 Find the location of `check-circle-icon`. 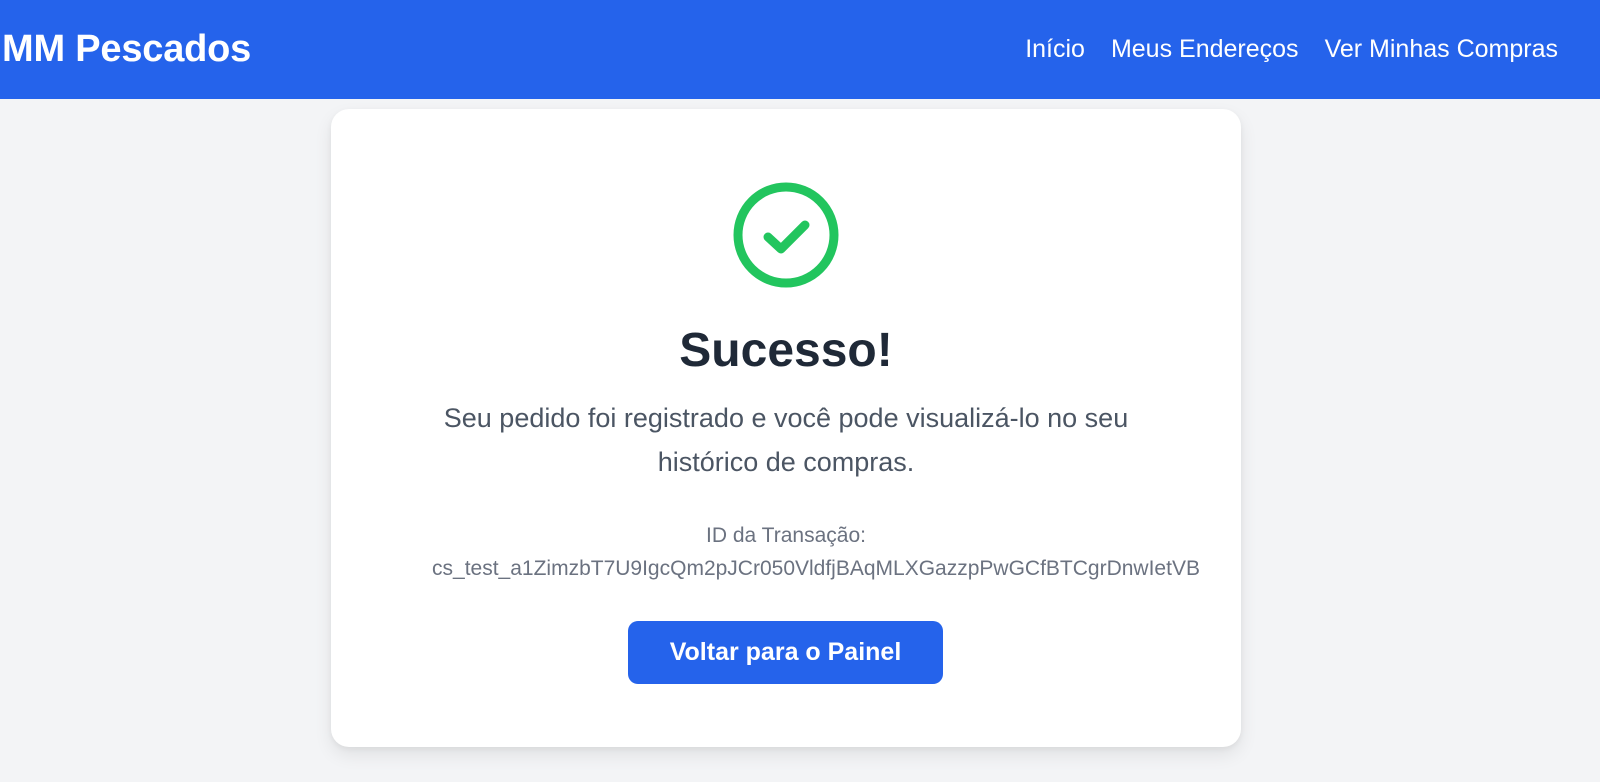

check-circle-icon is located at coordinates (786, 235).